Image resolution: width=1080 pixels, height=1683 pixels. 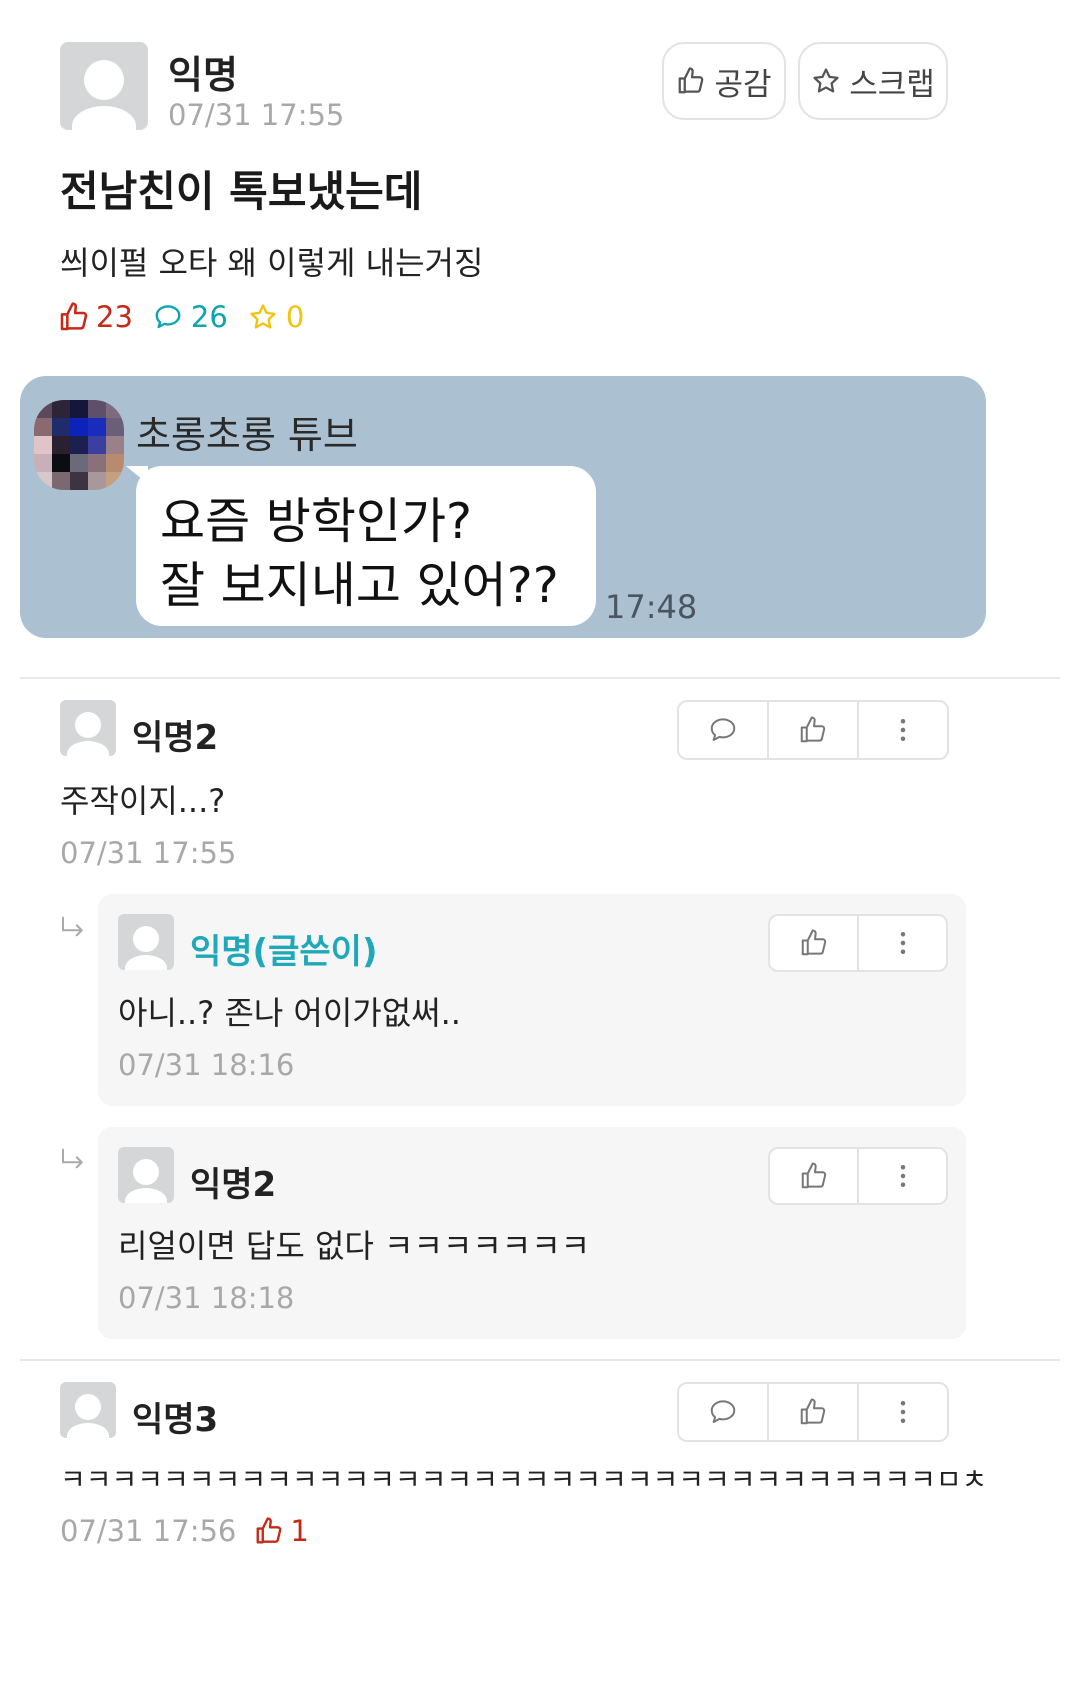 What do you see at coordinates (295, 317) in the screenshot?
I see `scrap-count: 0` at bounding box center [295, 317].